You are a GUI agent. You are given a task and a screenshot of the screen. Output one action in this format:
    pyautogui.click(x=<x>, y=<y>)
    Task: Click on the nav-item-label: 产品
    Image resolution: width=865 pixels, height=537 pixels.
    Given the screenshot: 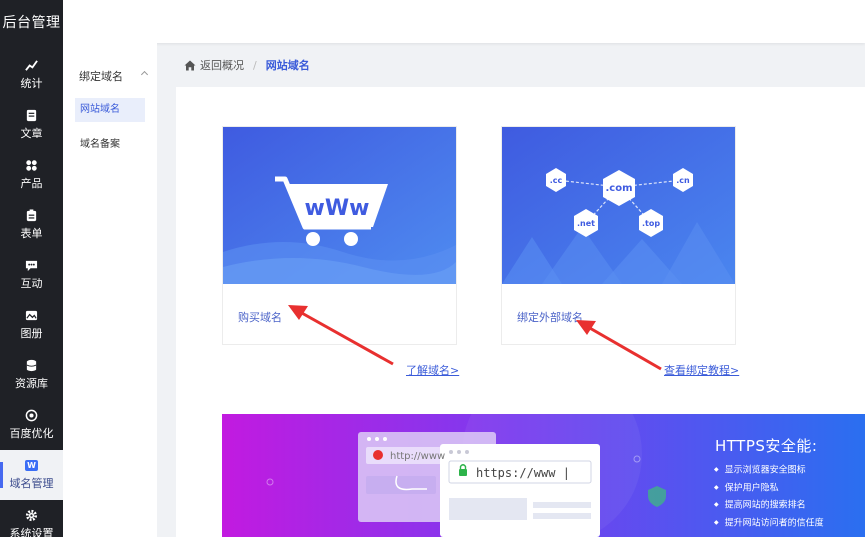 What is the action you would take?
    pyautogui.click(x=31, y=183)
    